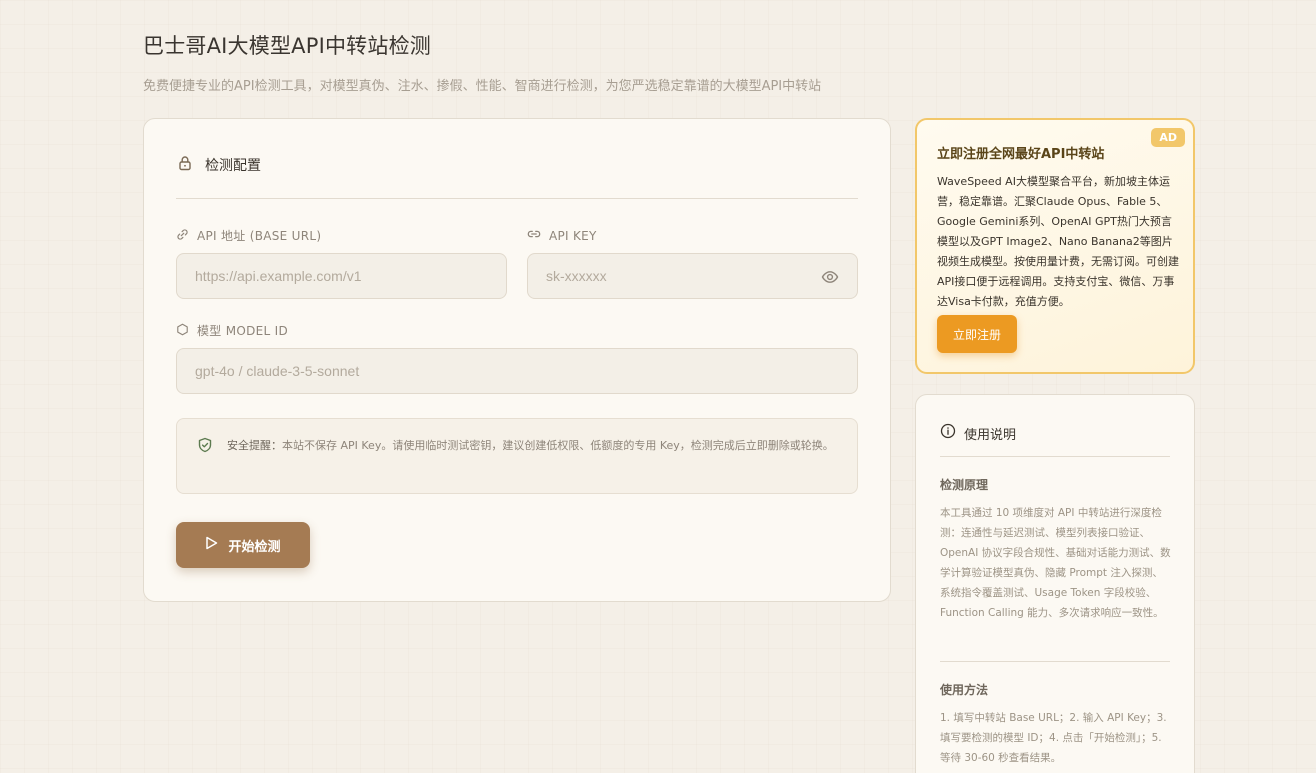 The image size is (1316, 773). Describe the element at coordinates (562, 235) in the screenshot. I see `api-key-label: API KEY` at that location.